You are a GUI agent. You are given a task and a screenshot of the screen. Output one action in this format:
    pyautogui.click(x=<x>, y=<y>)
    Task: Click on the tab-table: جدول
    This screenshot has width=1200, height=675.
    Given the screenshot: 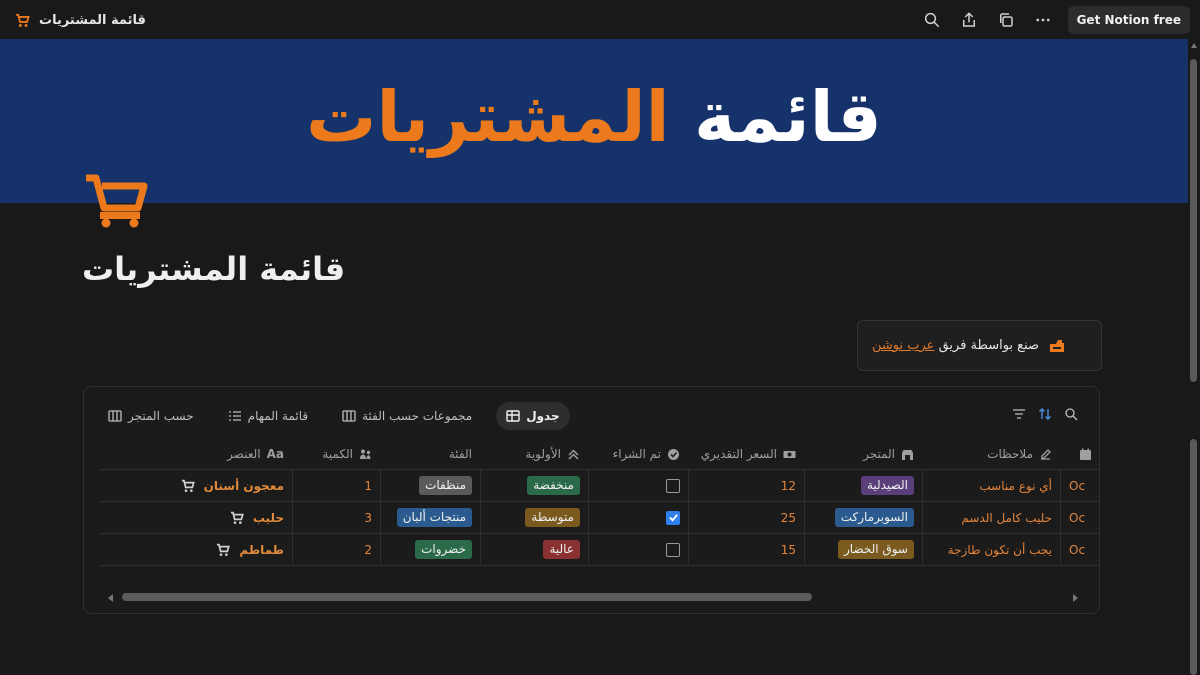 What is the action you would take?
    pyautogui.click(x=533, y=416)
    